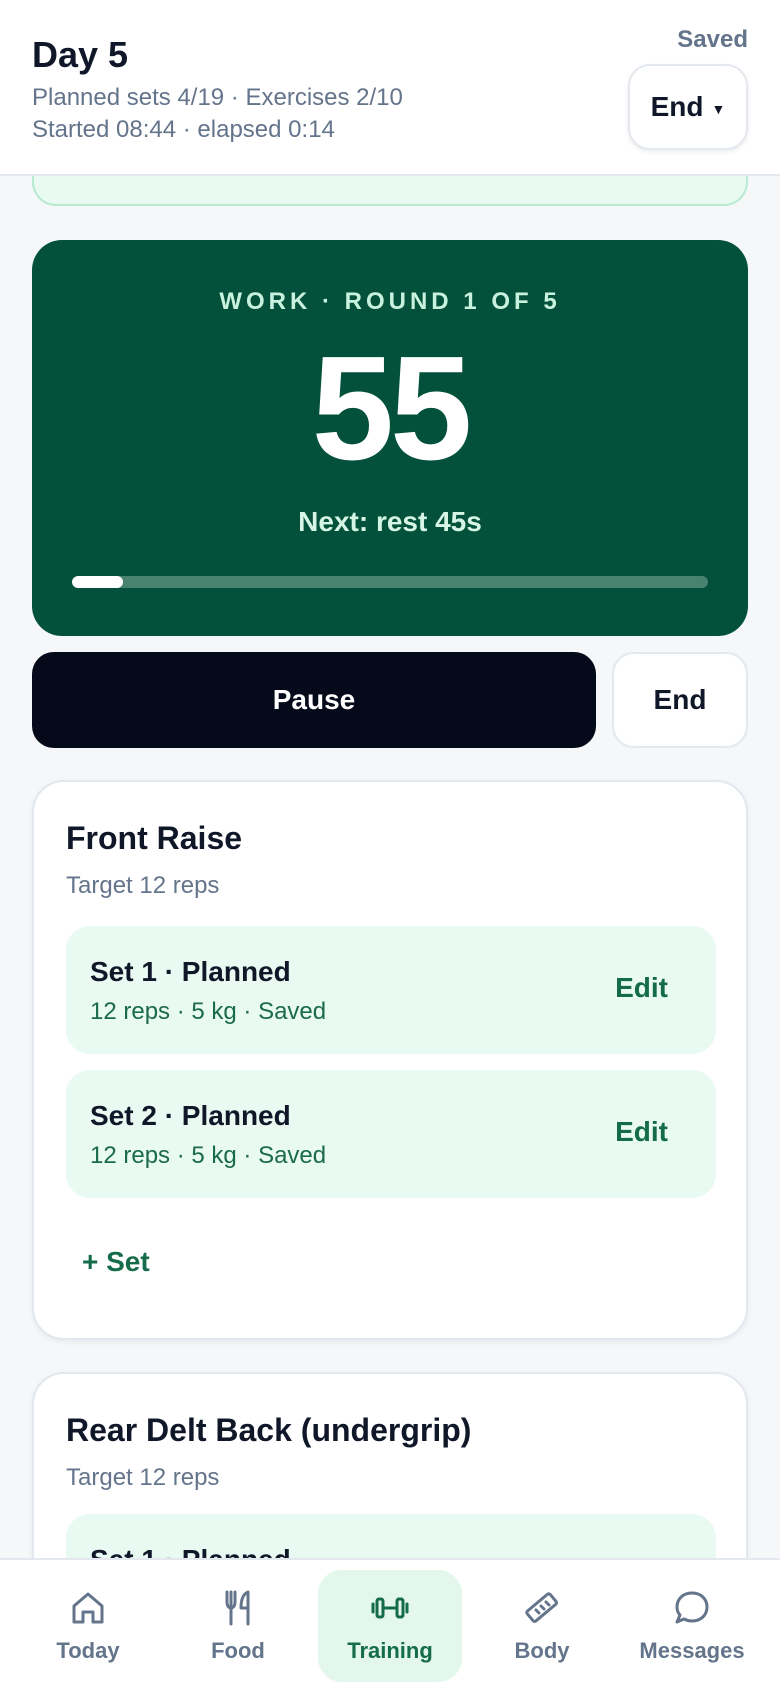 The image size is (780, 1688). I want to click on caret-down-icon: ▼, so click(718, 109).